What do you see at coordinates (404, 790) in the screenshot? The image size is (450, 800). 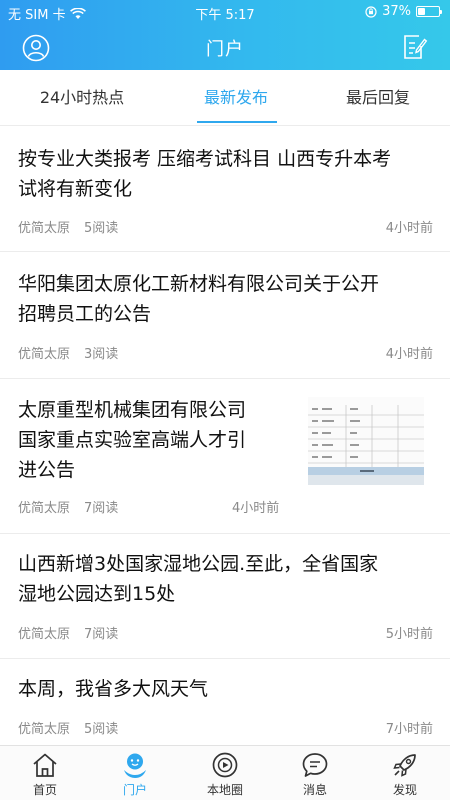 I see `tabbar-label: 发现` at bounding box center [404, 790].